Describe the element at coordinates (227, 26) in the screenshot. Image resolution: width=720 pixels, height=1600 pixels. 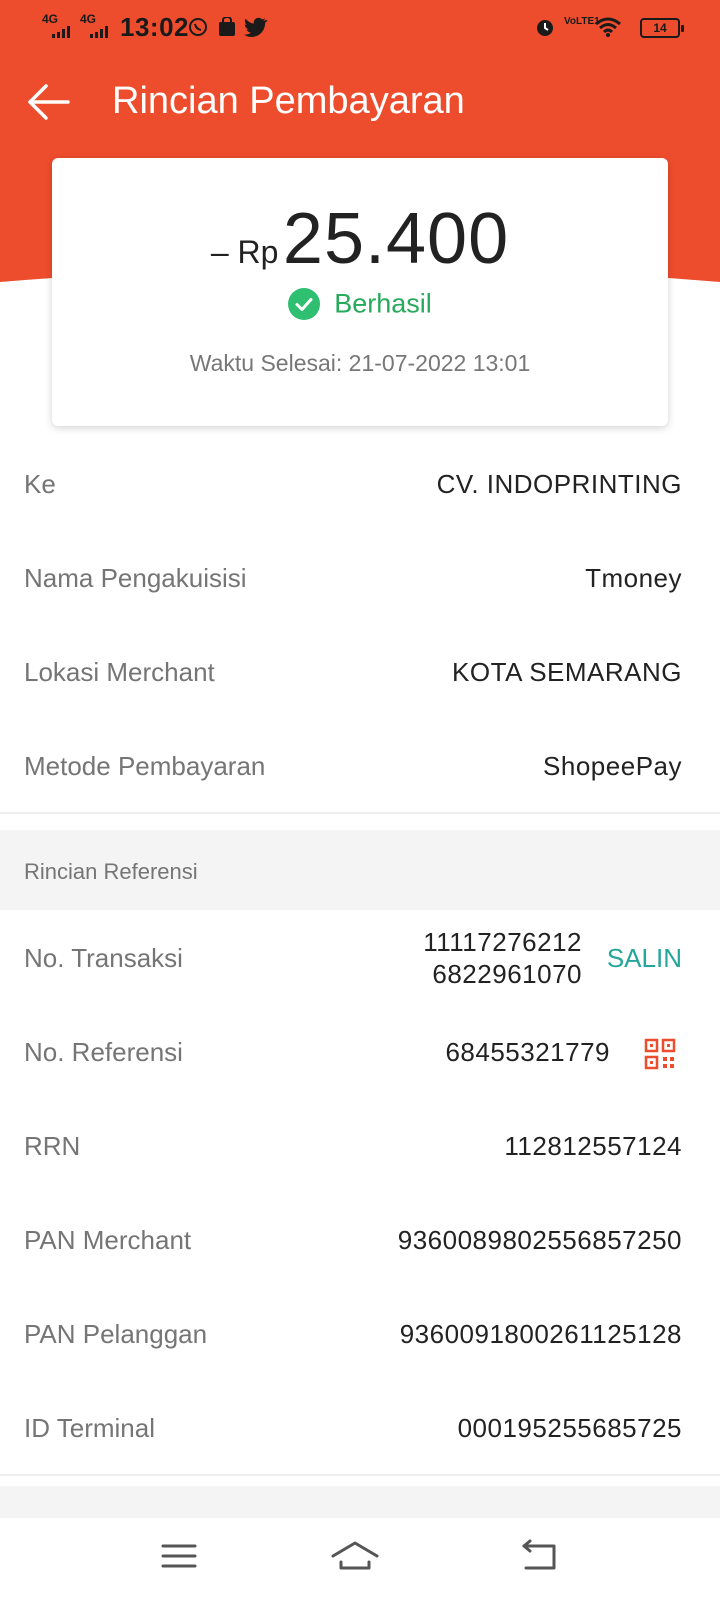
I see `shopping-bag-icon` at that location.